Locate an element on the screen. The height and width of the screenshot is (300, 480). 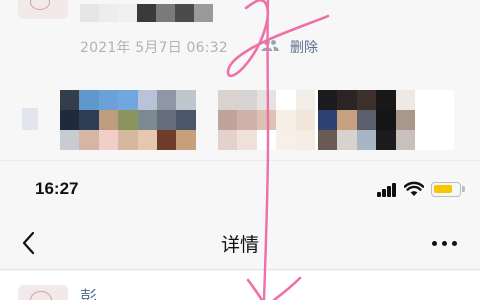
wifi-icon is located at coordinates (414, 188).